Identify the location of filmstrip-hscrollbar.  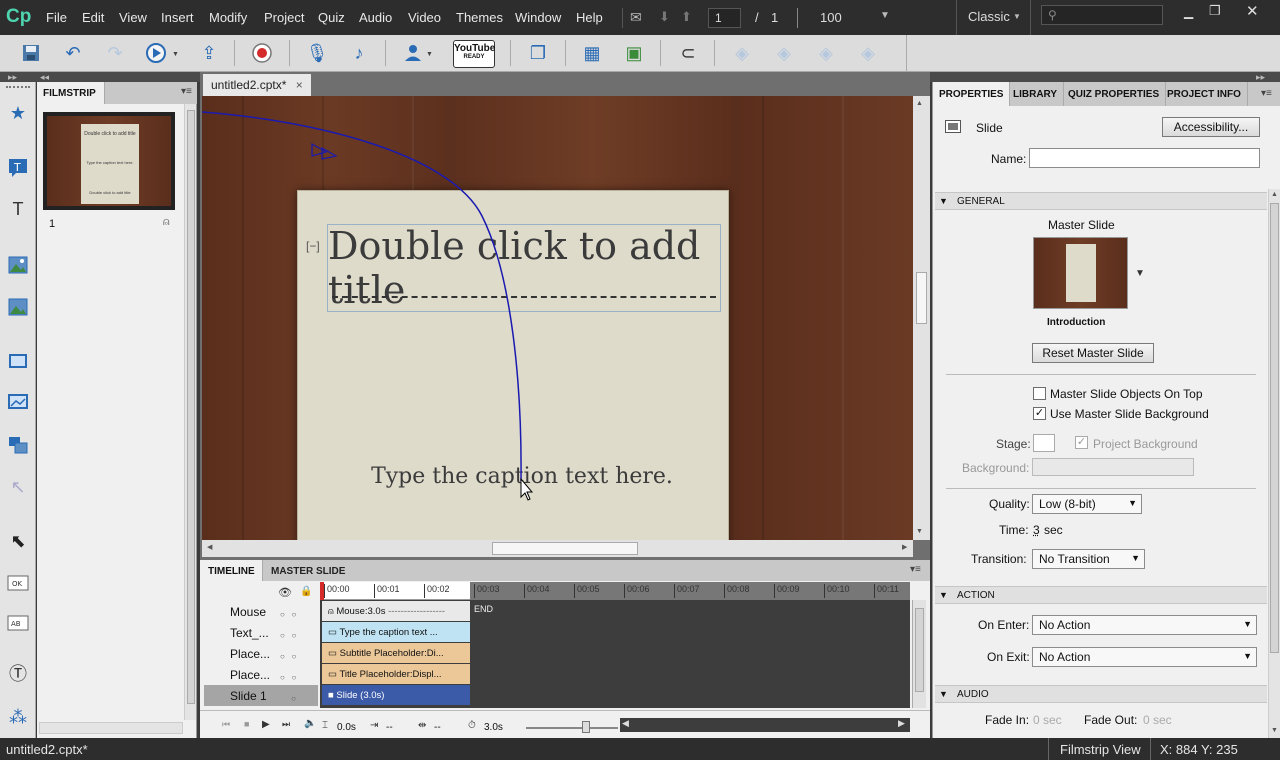
(111, 728).